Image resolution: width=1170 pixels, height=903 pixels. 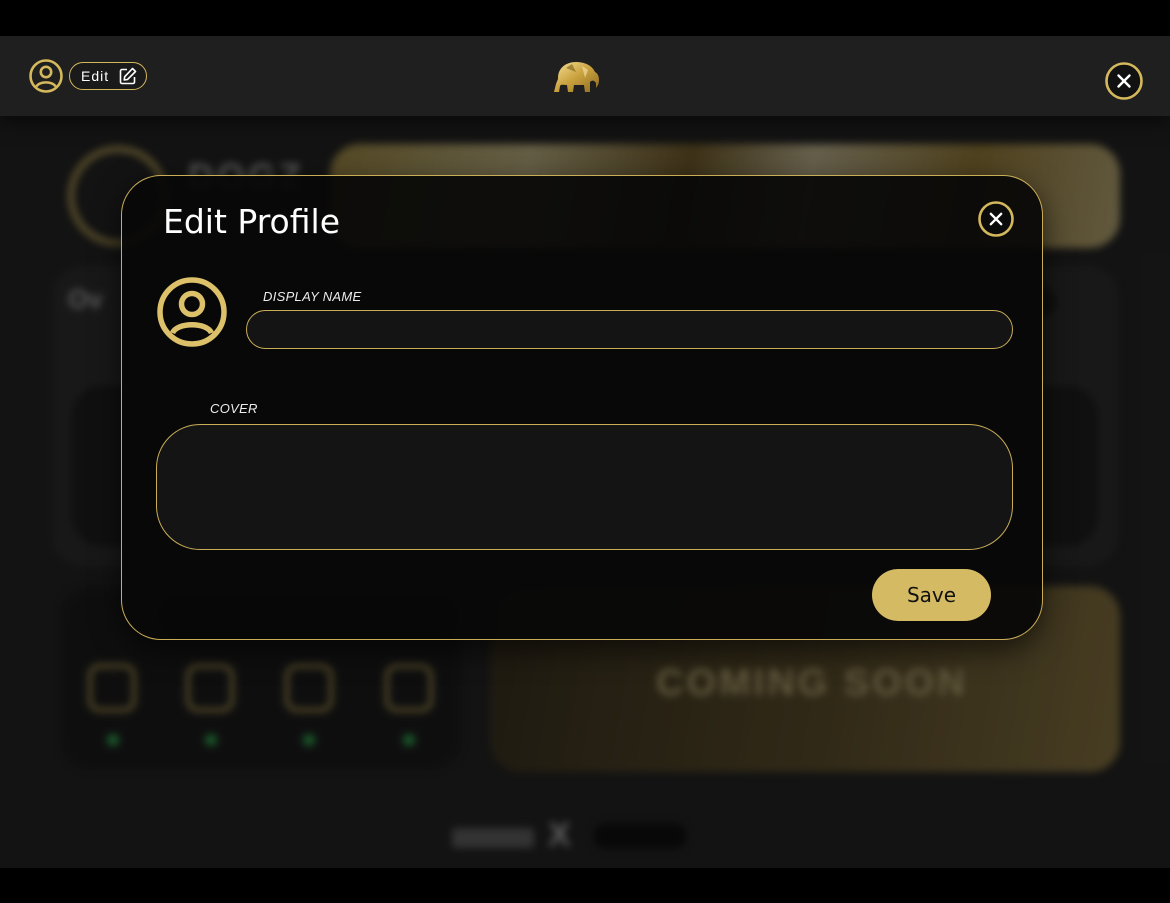 I want to click on display-name-label: DISPLAY NAME, so click(x=312, y=296).